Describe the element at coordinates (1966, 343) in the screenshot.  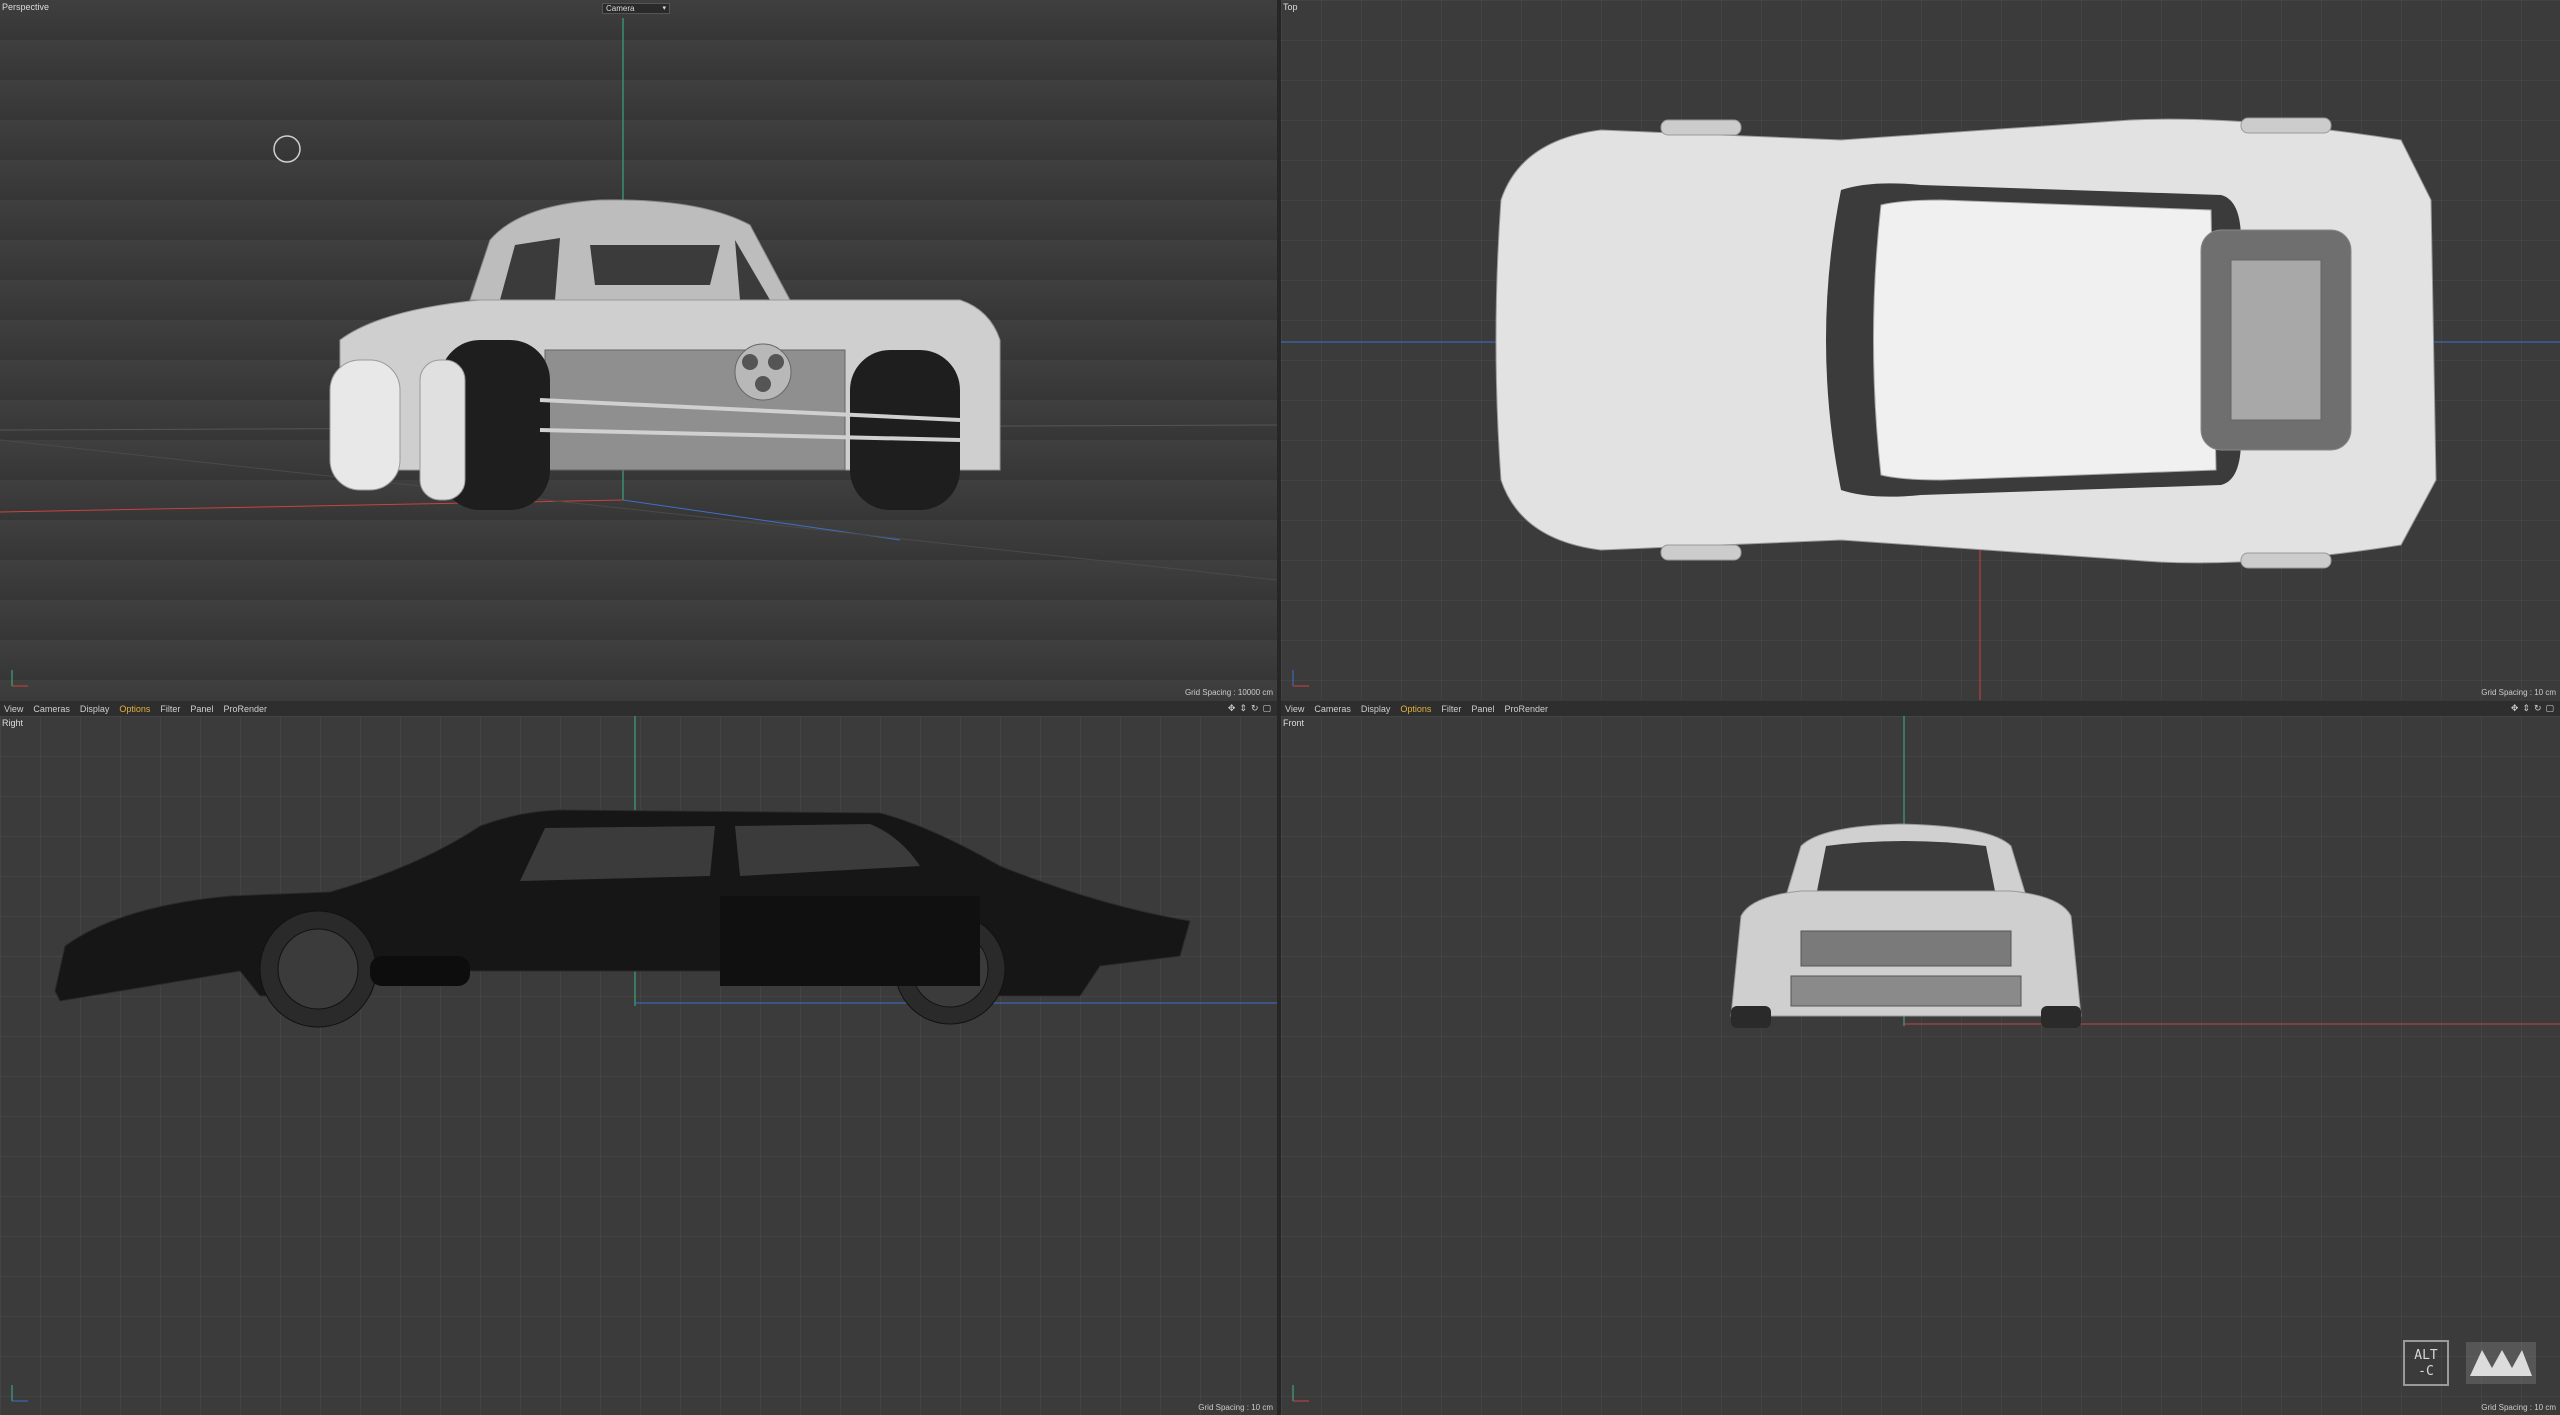
I see `car-top-model` at that location.